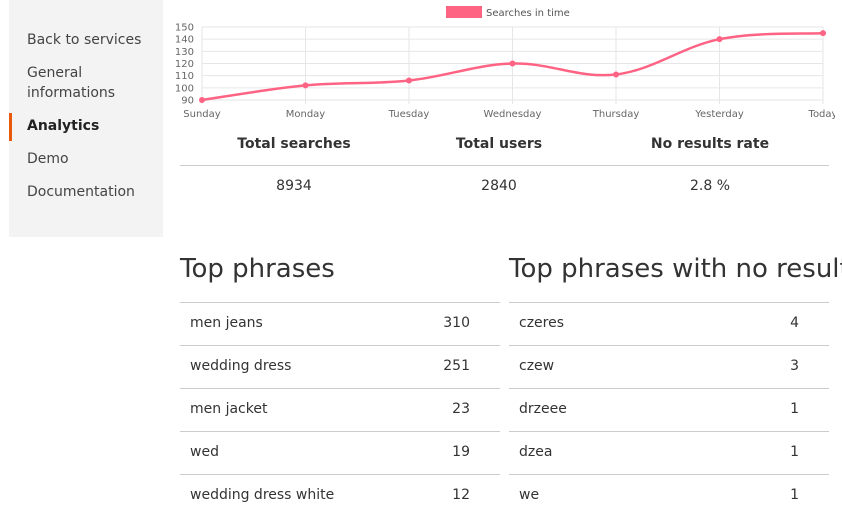 This screenshot has width=842, height=517. Describe the element at coordinates (86, 127) in the screenshot. I see `sidebar-item-analytics: Analytics` at that location.